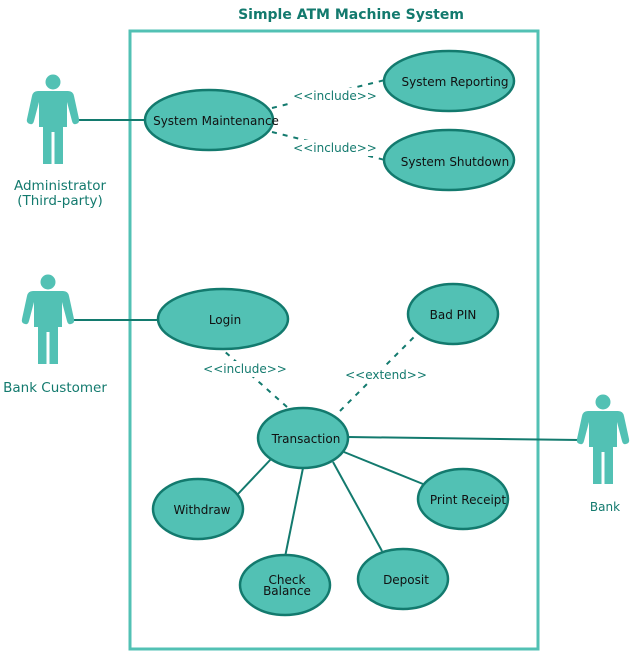 The width and height of the screenshot is (633, 656). I want to click on use-case-label: Transaction, so click(306, 439).